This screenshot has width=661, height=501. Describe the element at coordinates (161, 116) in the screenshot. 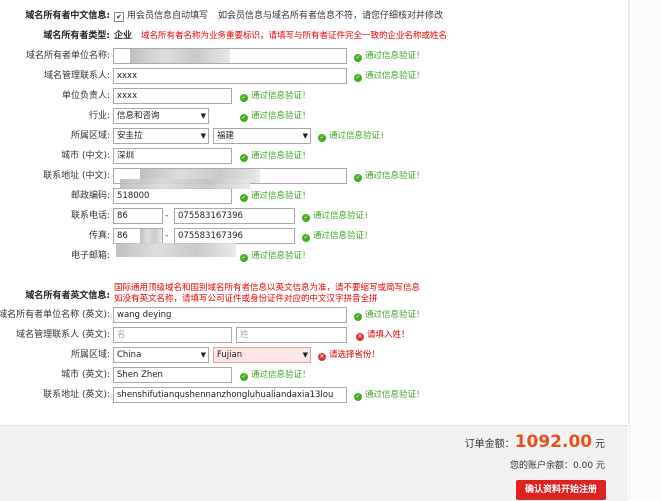

I see `industry-select: 信息和咨询 ▼` at that location.